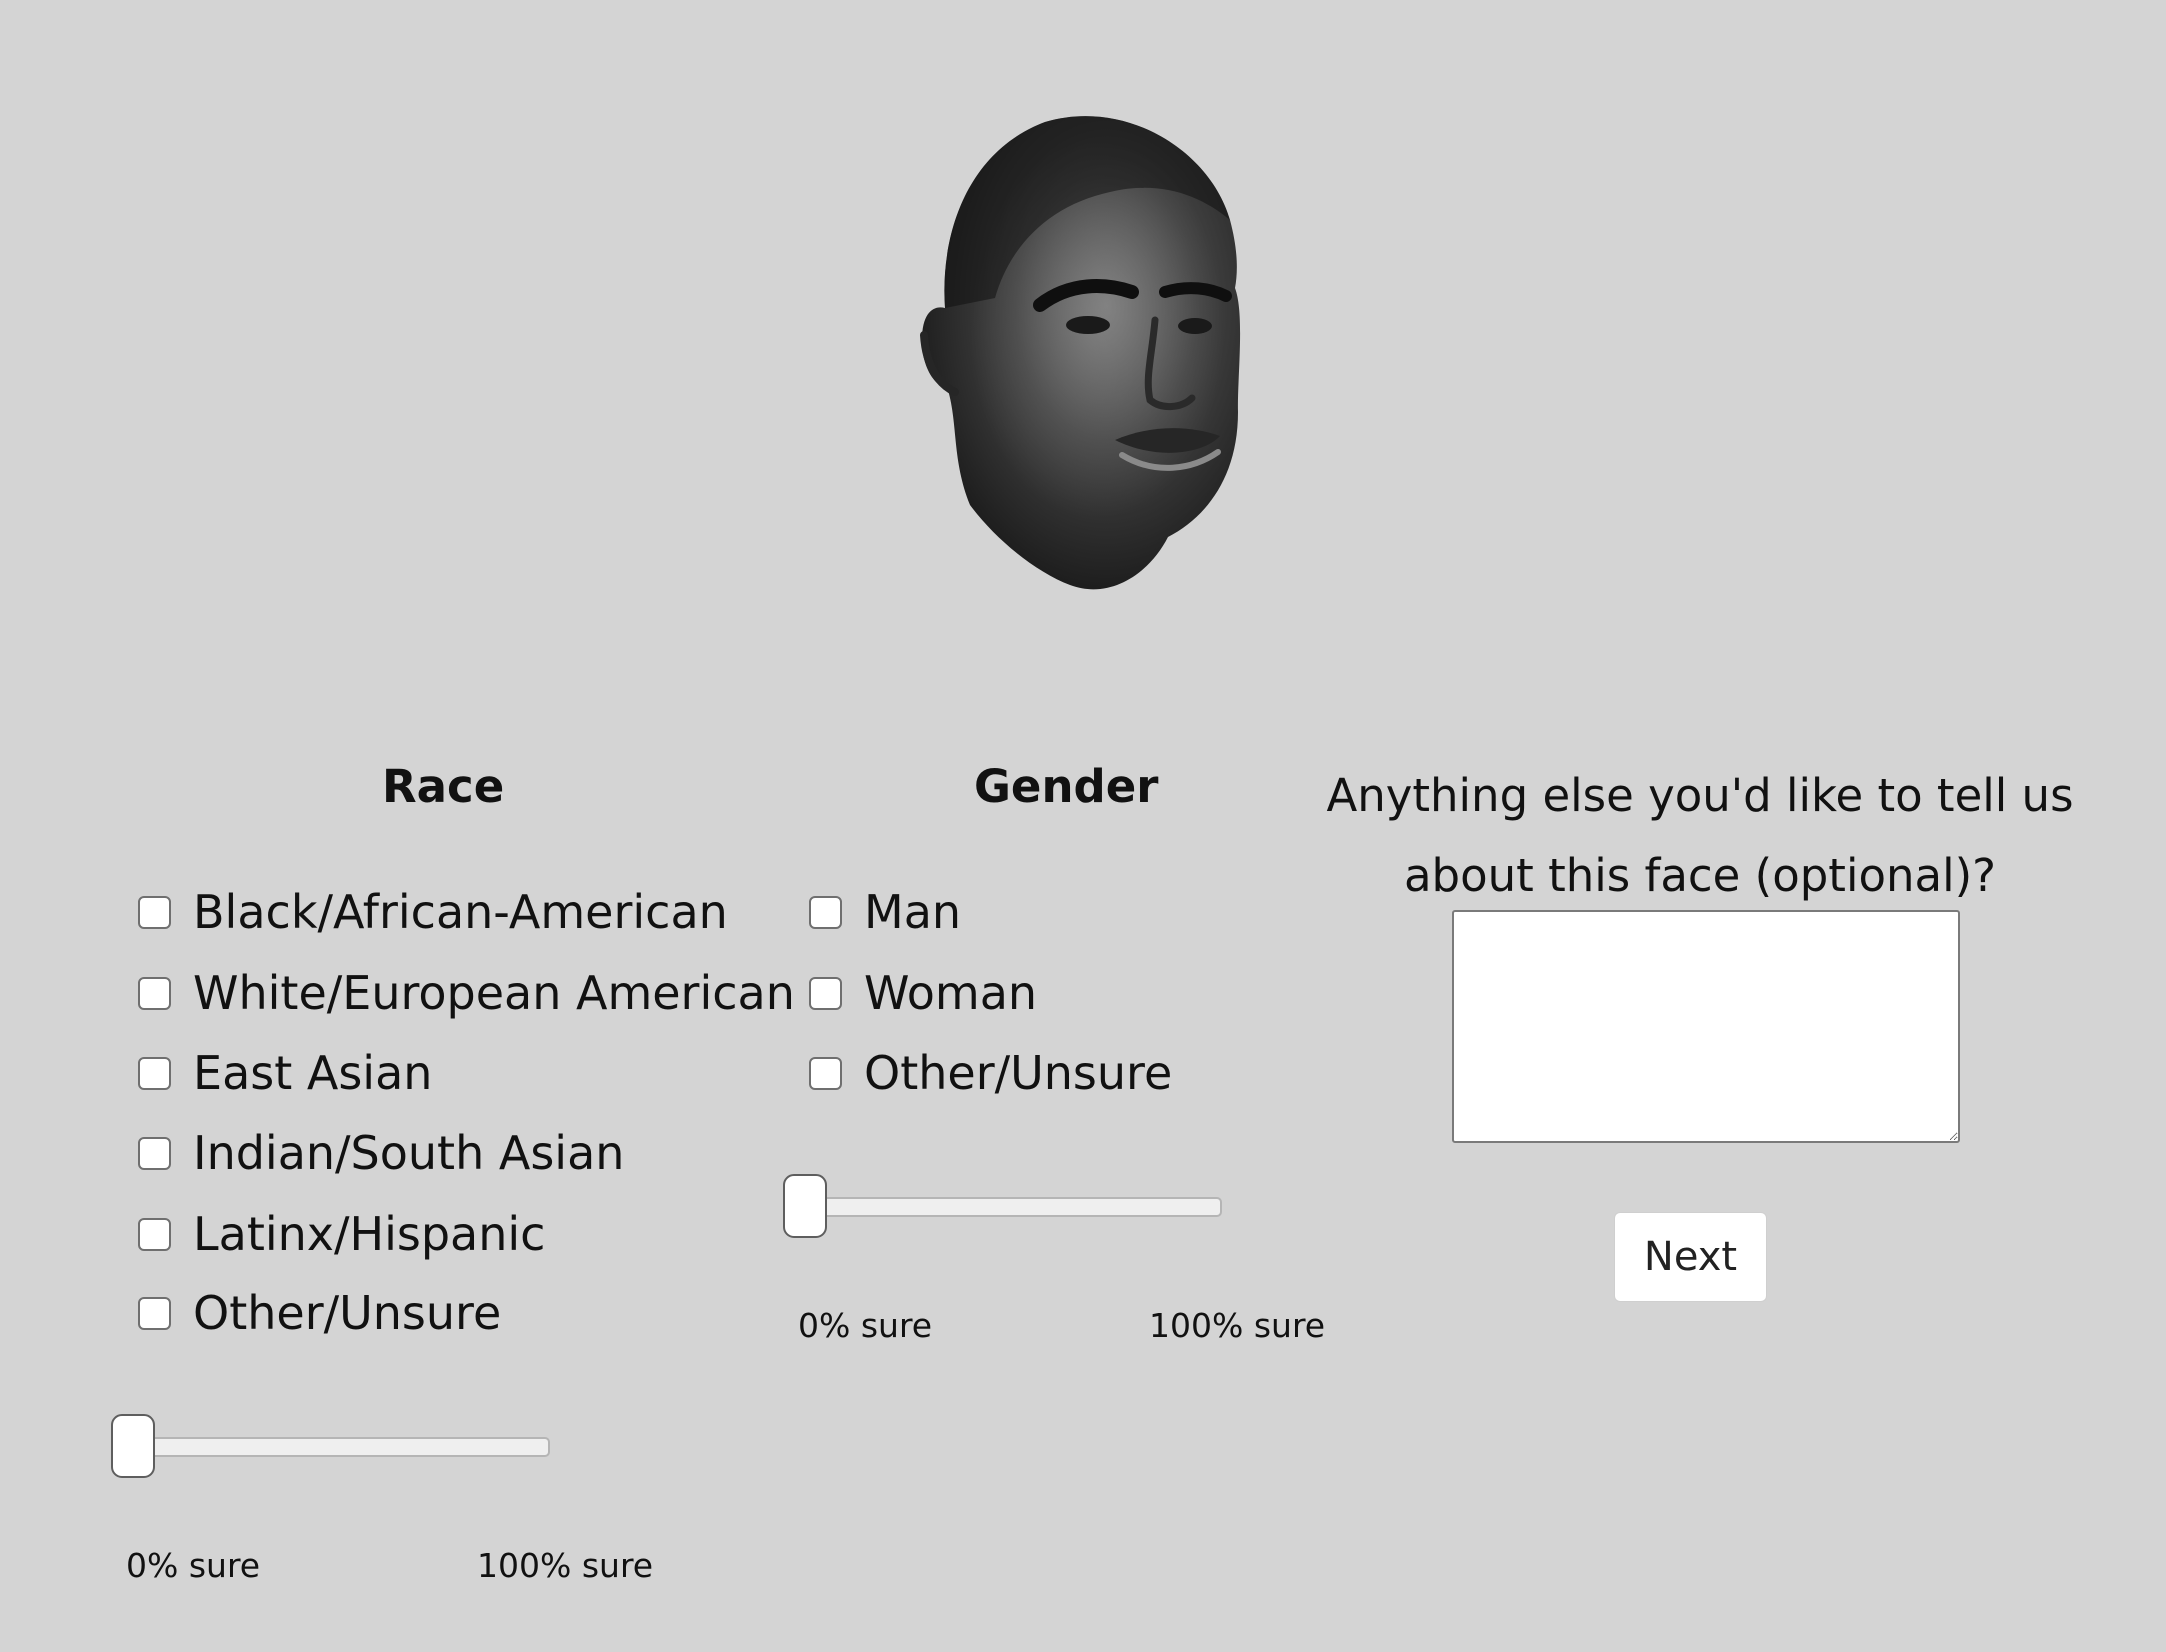 This screenshot has width=2166, height=1652. I want to click on race-option-black-african-american: Black/African-American, so click(433, 912).